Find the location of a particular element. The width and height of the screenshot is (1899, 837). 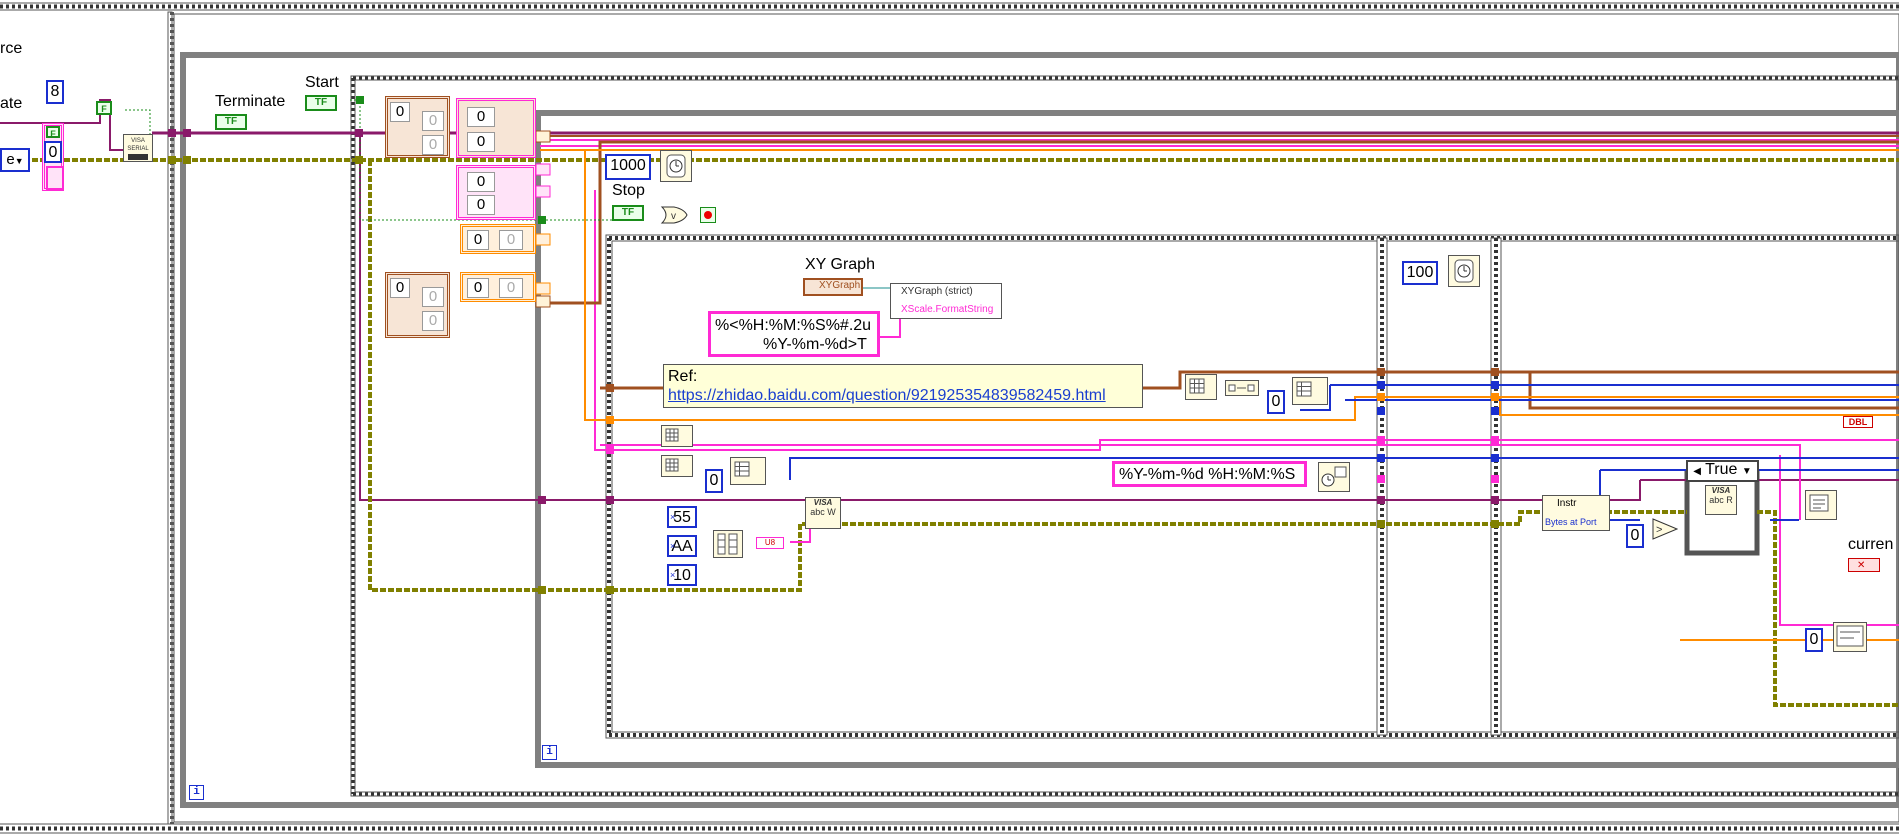

wait-100-node is located at coordinates (1464, 271).